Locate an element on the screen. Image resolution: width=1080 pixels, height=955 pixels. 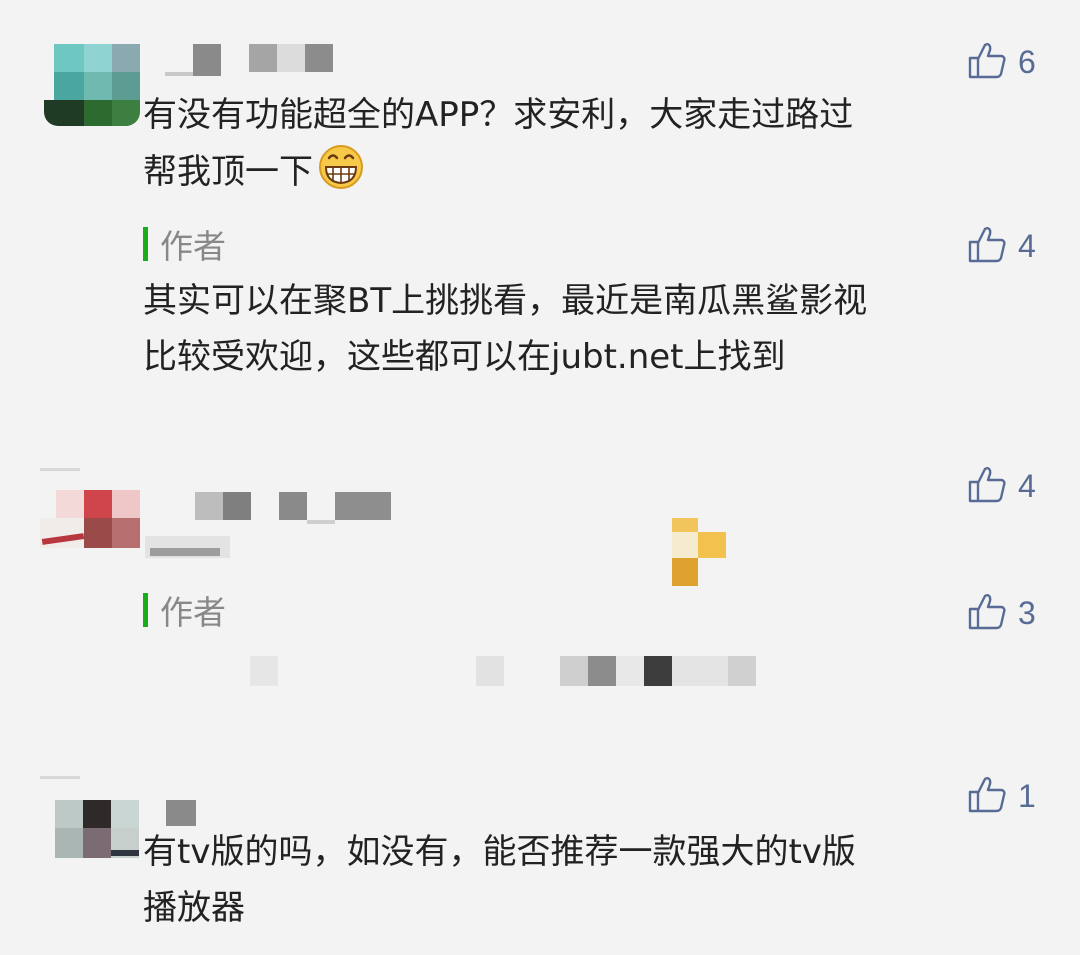
grinning-face-icon is located at coordinates (341, 167).